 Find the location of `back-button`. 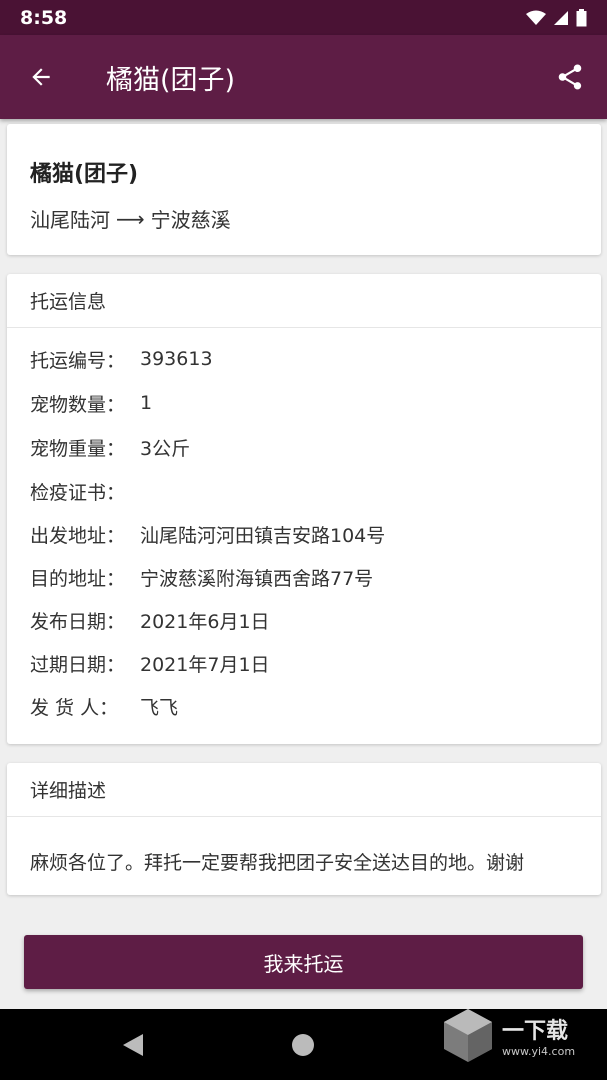

back-button is located at coordinates (41, 77).